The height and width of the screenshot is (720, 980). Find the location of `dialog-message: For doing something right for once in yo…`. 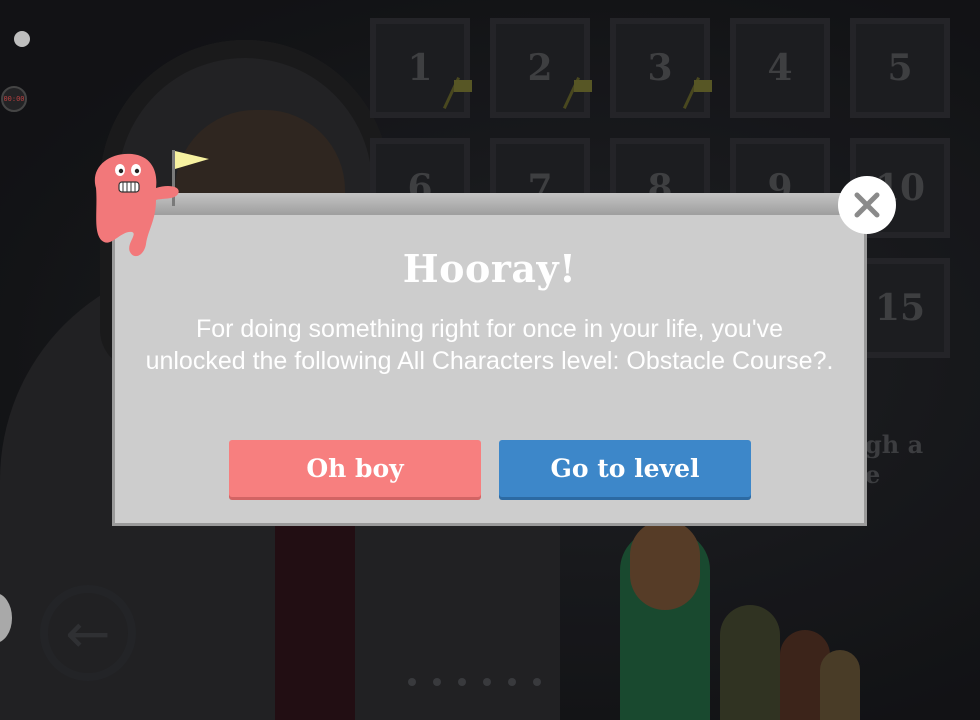

dialog-message: For doing something right for once in yo… is located at coordinates (489, 345).